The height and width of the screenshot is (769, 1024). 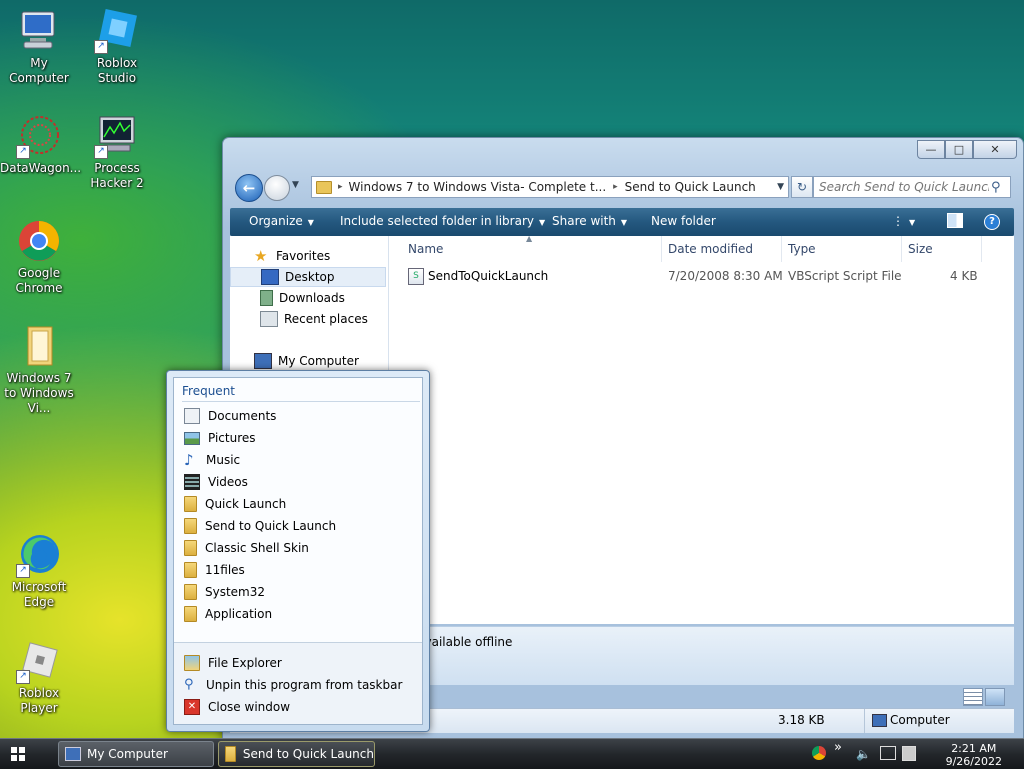 What do you see at coordinates (292, 256) in the screenshot?
I see `nav-favorites: ★ Favorites` at bounding box center [292, 256].